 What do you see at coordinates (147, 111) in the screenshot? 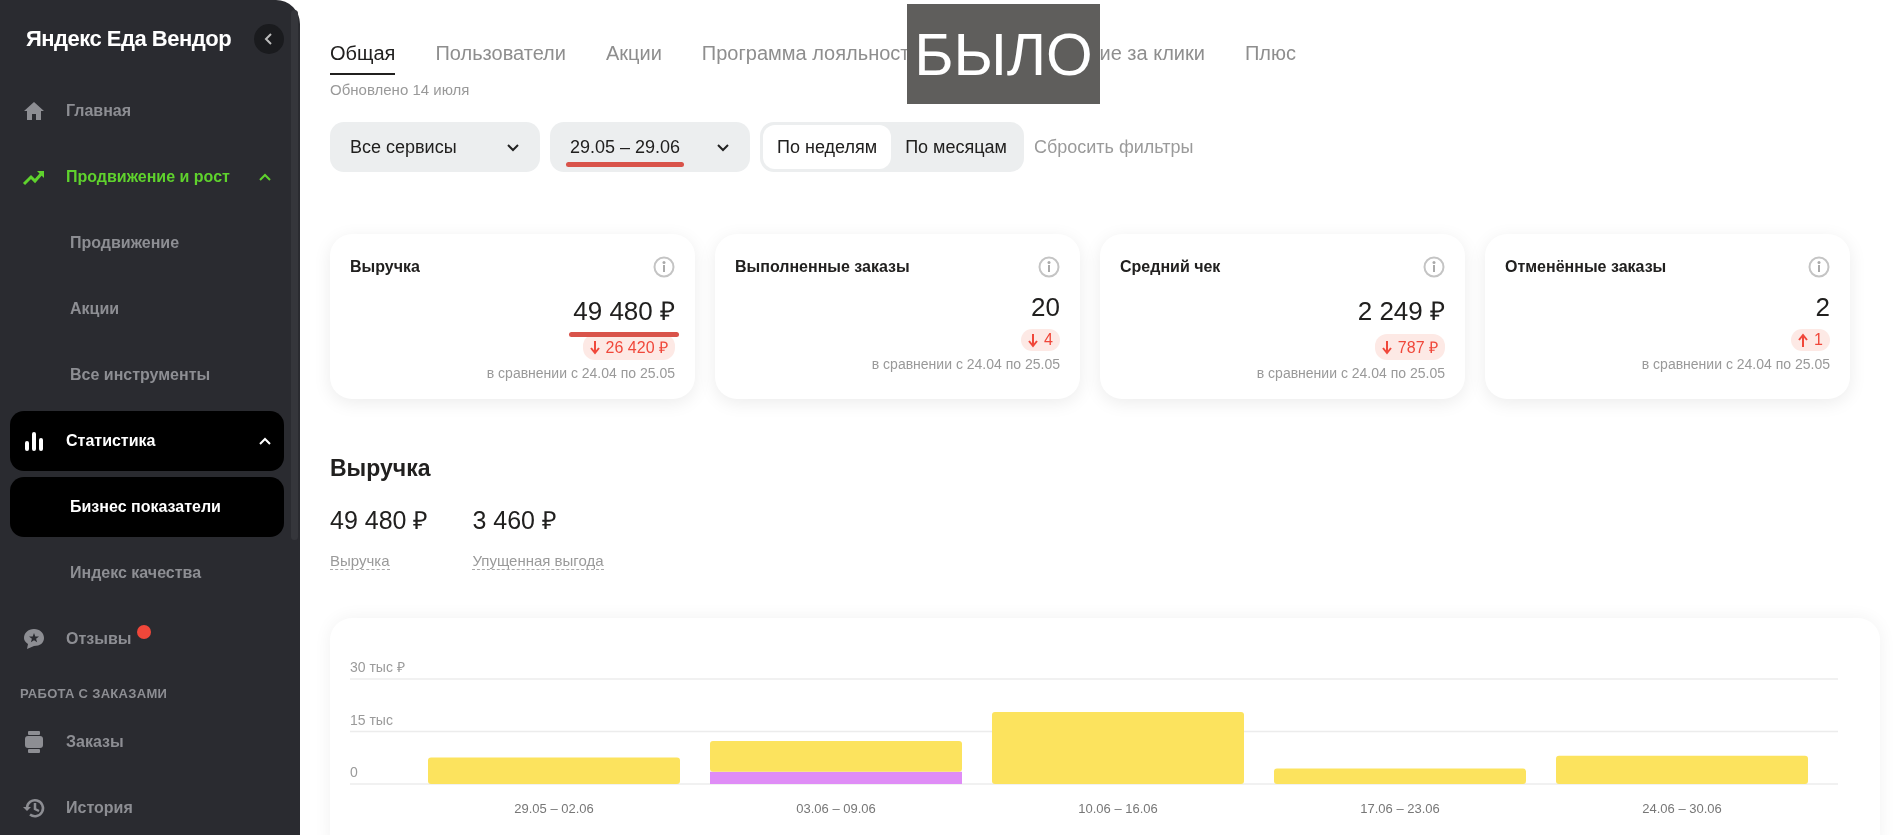
I see `nav-item: Главная` at bounding box center [147, 111].